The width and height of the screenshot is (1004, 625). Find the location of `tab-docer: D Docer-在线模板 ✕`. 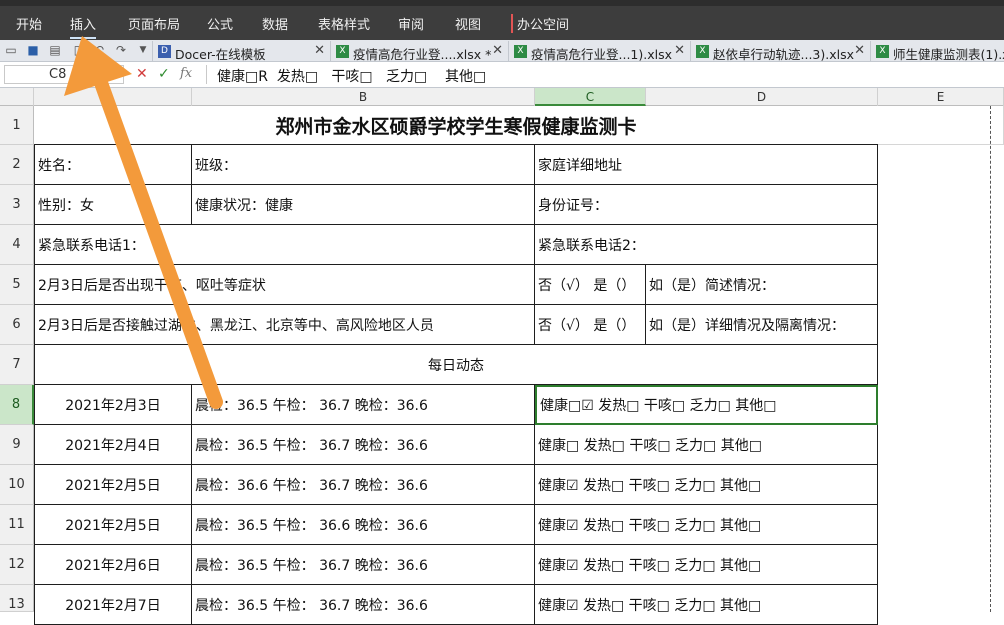

tab-docer: D Docer-在线模板 ✕ is located at coordinates (241, 51).